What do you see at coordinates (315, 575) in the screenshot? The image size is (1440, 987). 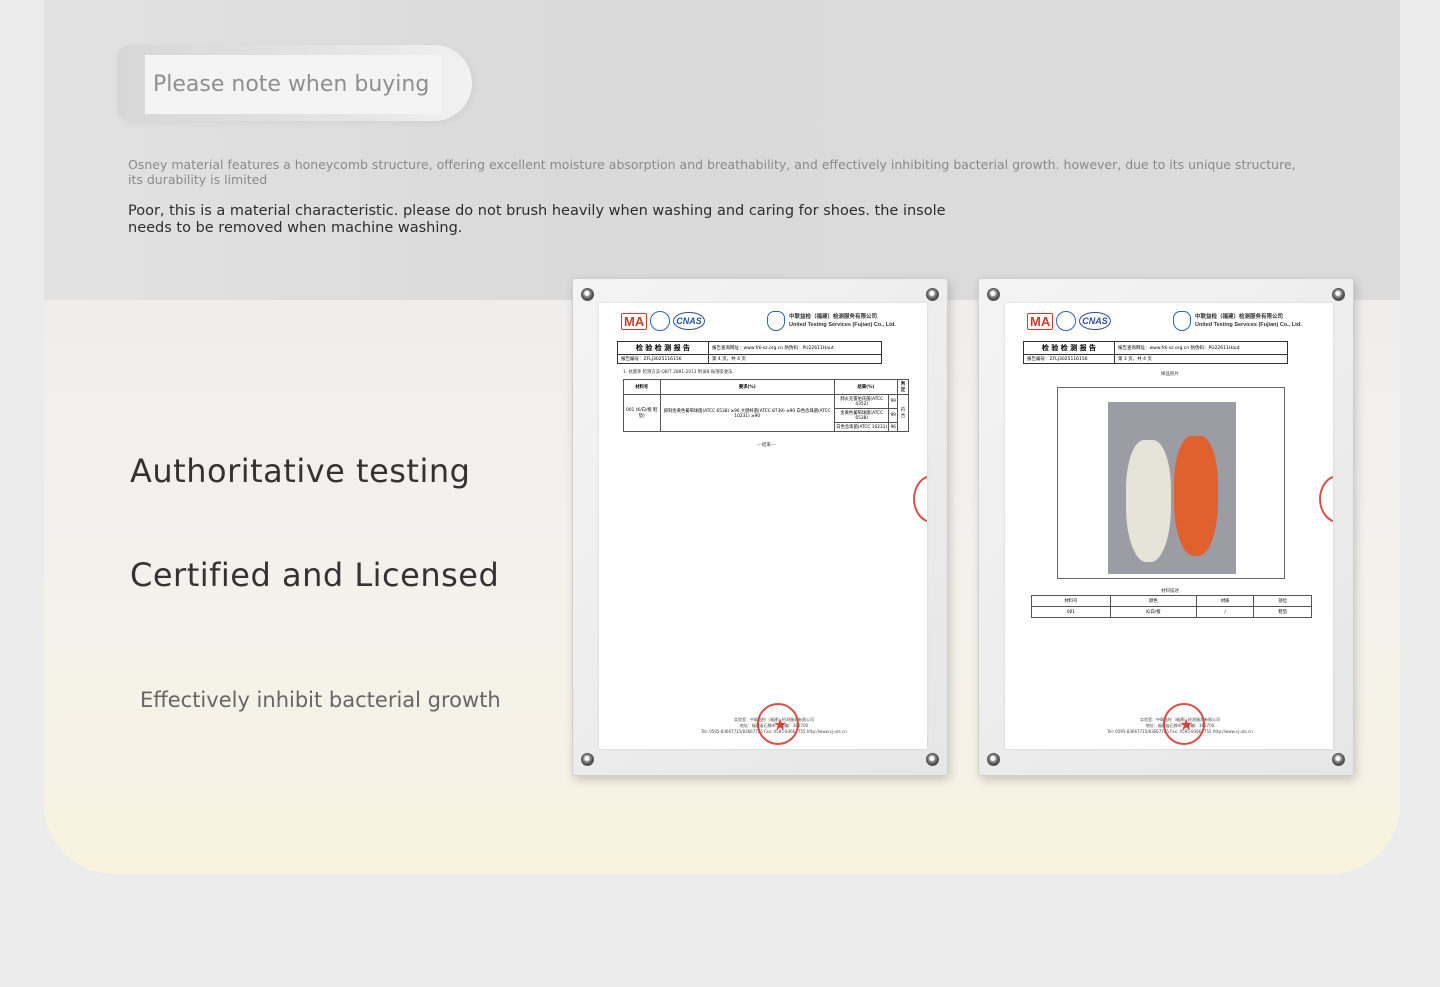 I see `headline-certified: Certified and Licensed` at bounding box center [315, 575].